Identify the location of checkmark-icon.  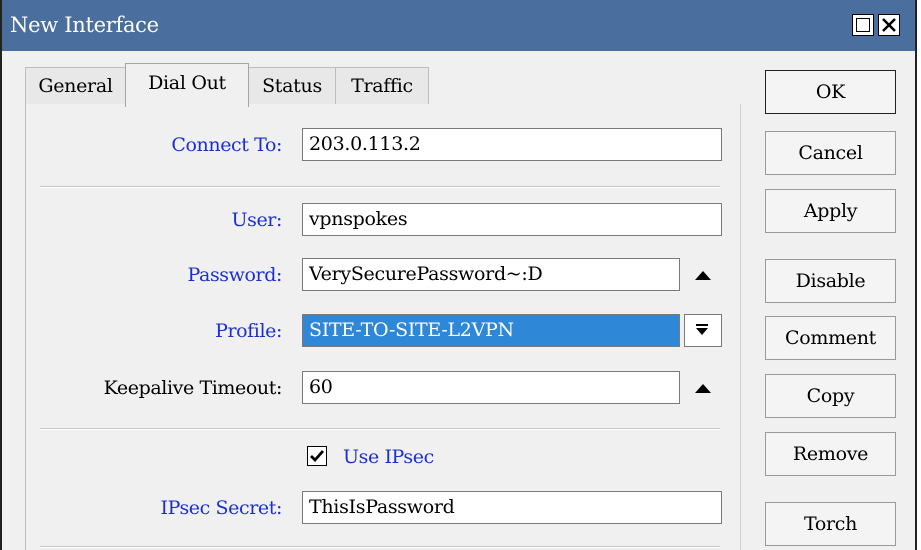
(317, 456).